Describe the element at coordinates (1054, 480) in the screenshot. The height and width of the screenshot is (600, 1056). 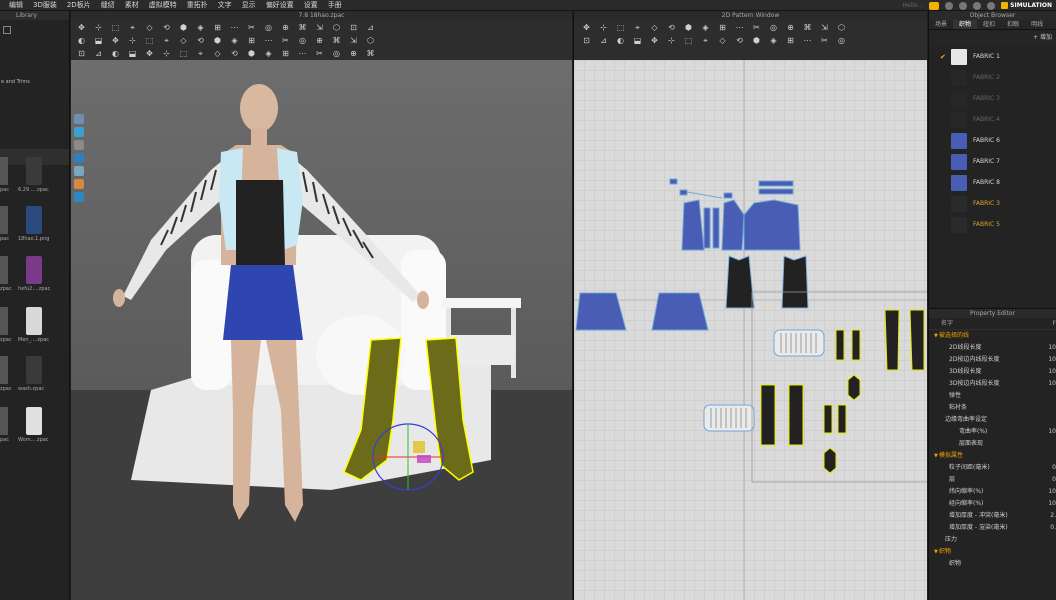
I see `property-value: 0` at that location.